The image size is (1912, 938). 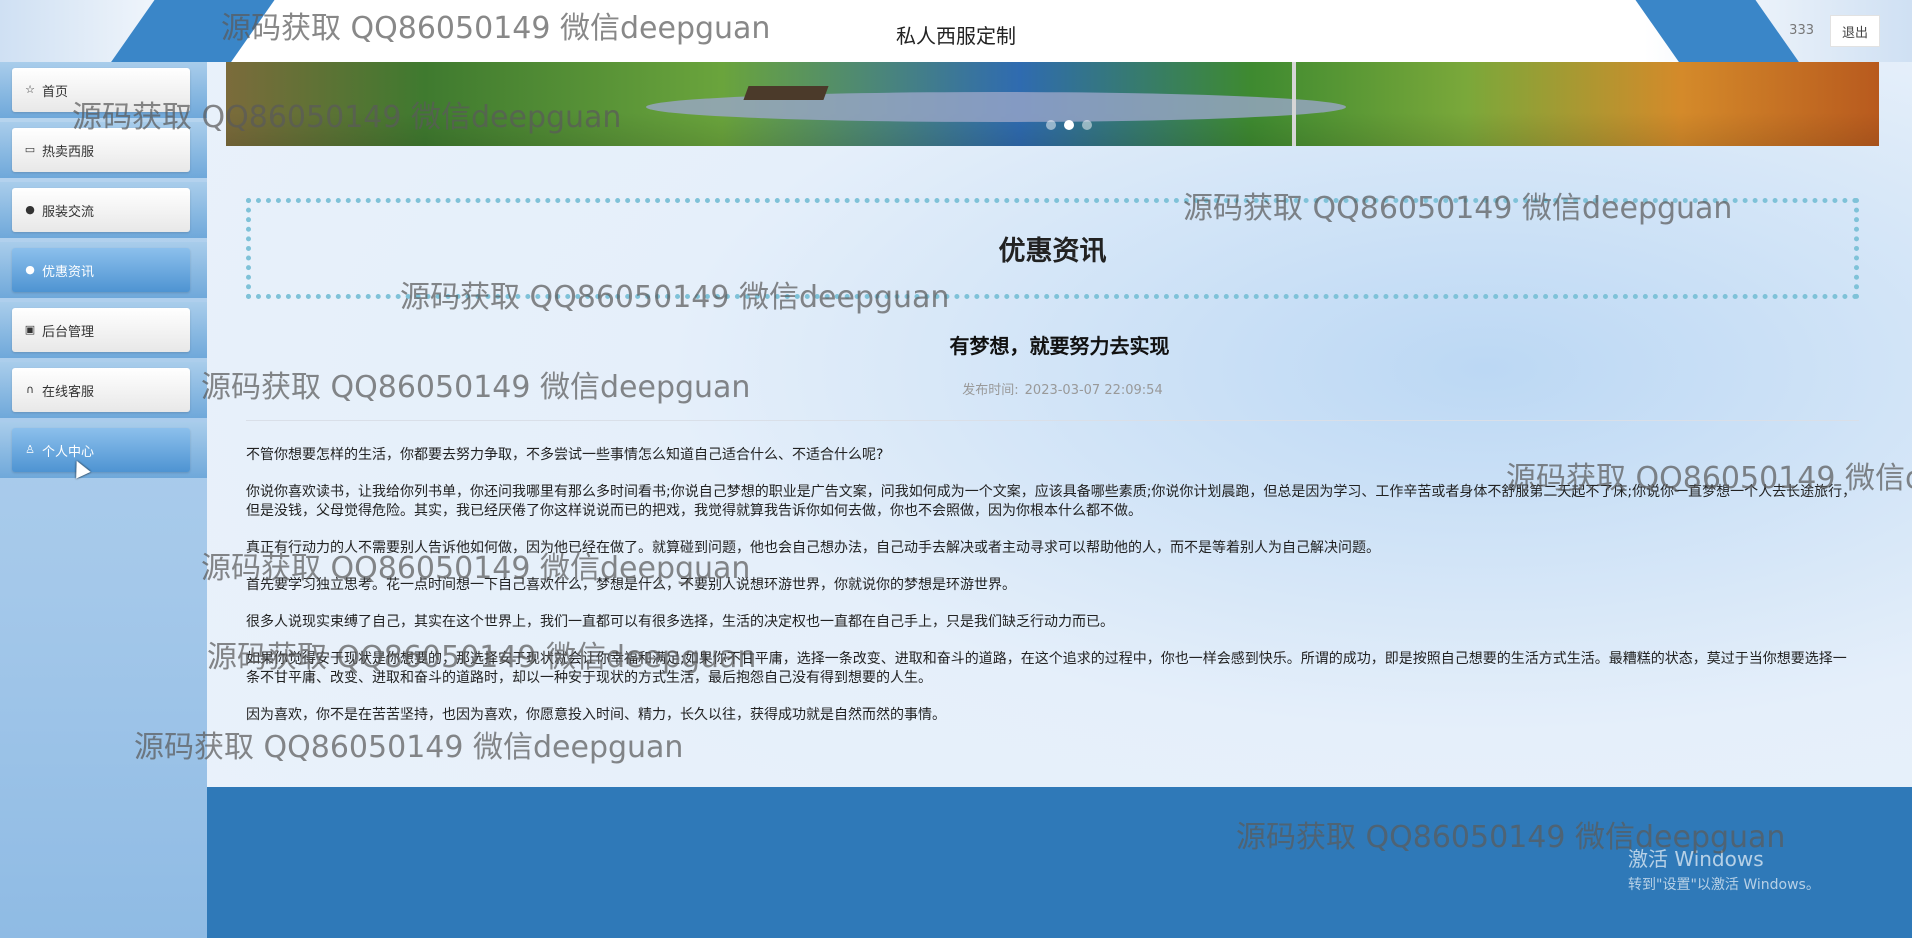 I want to click on carousel-indicators, so click(x=1069, y=125).